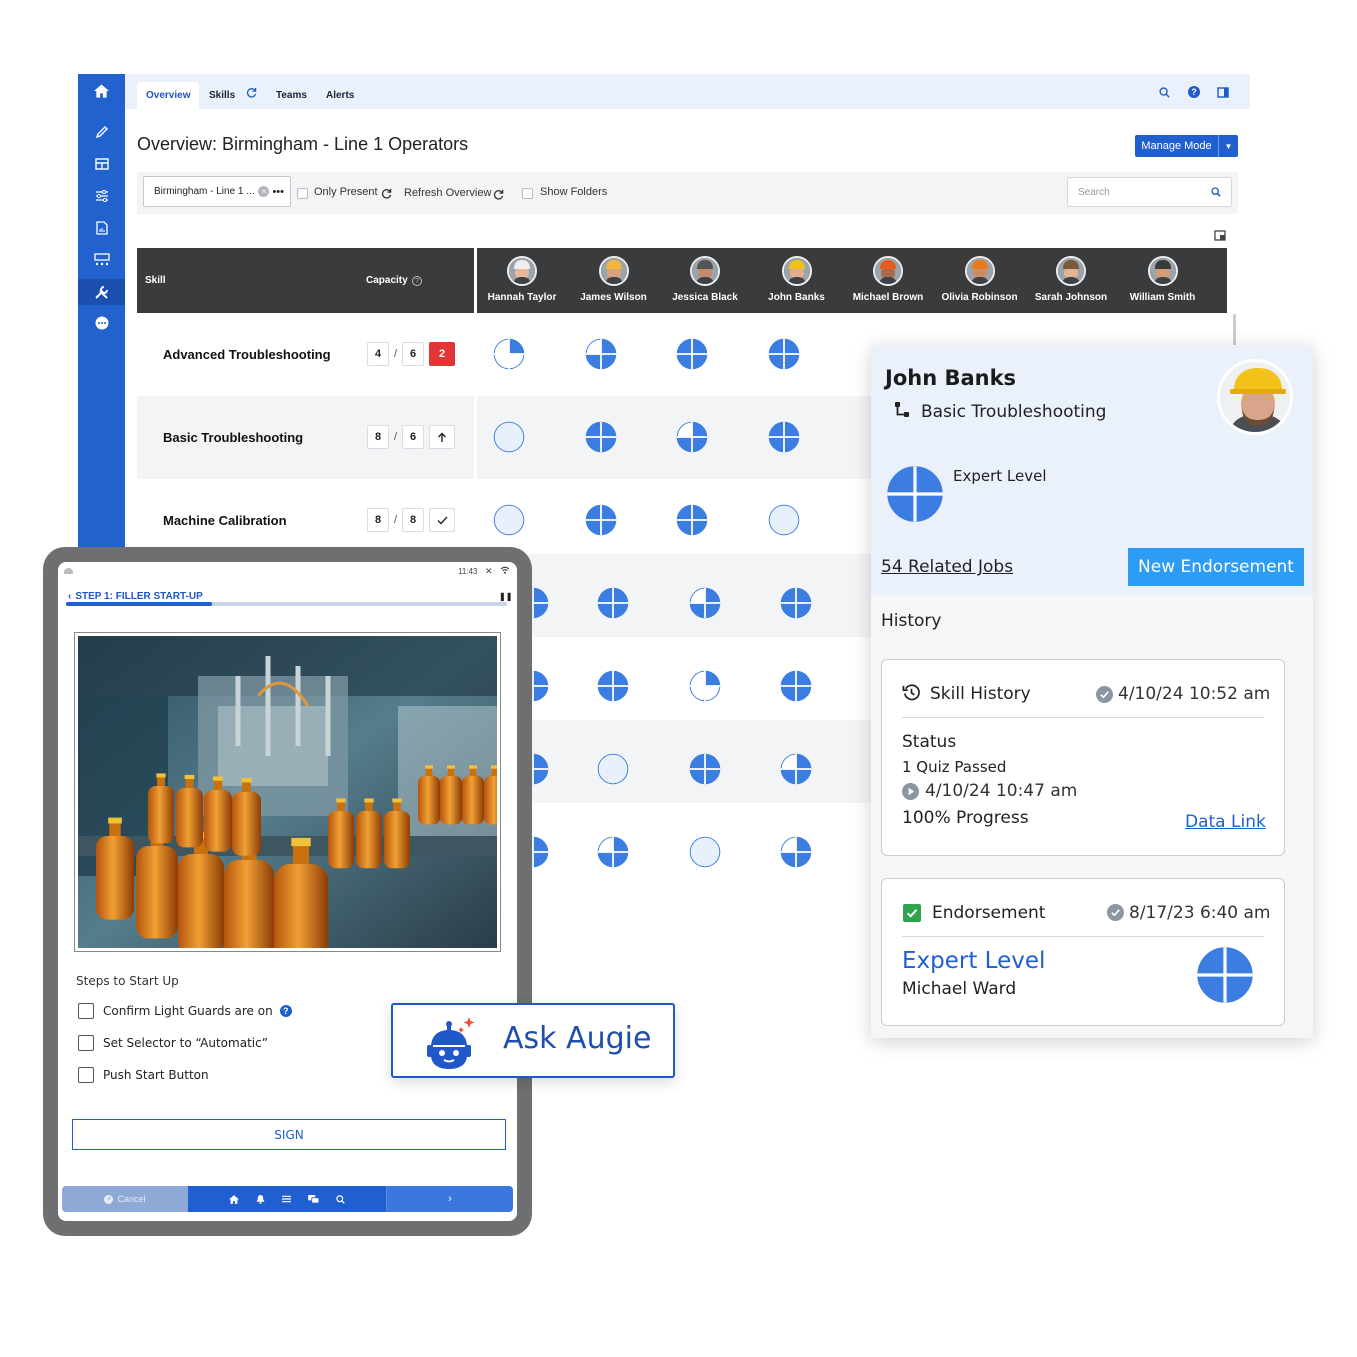 The width and height of the screenshot is (1357, 1357). I want to click on related-jobs-link: 54 Related Jobs, so click(947, 567).